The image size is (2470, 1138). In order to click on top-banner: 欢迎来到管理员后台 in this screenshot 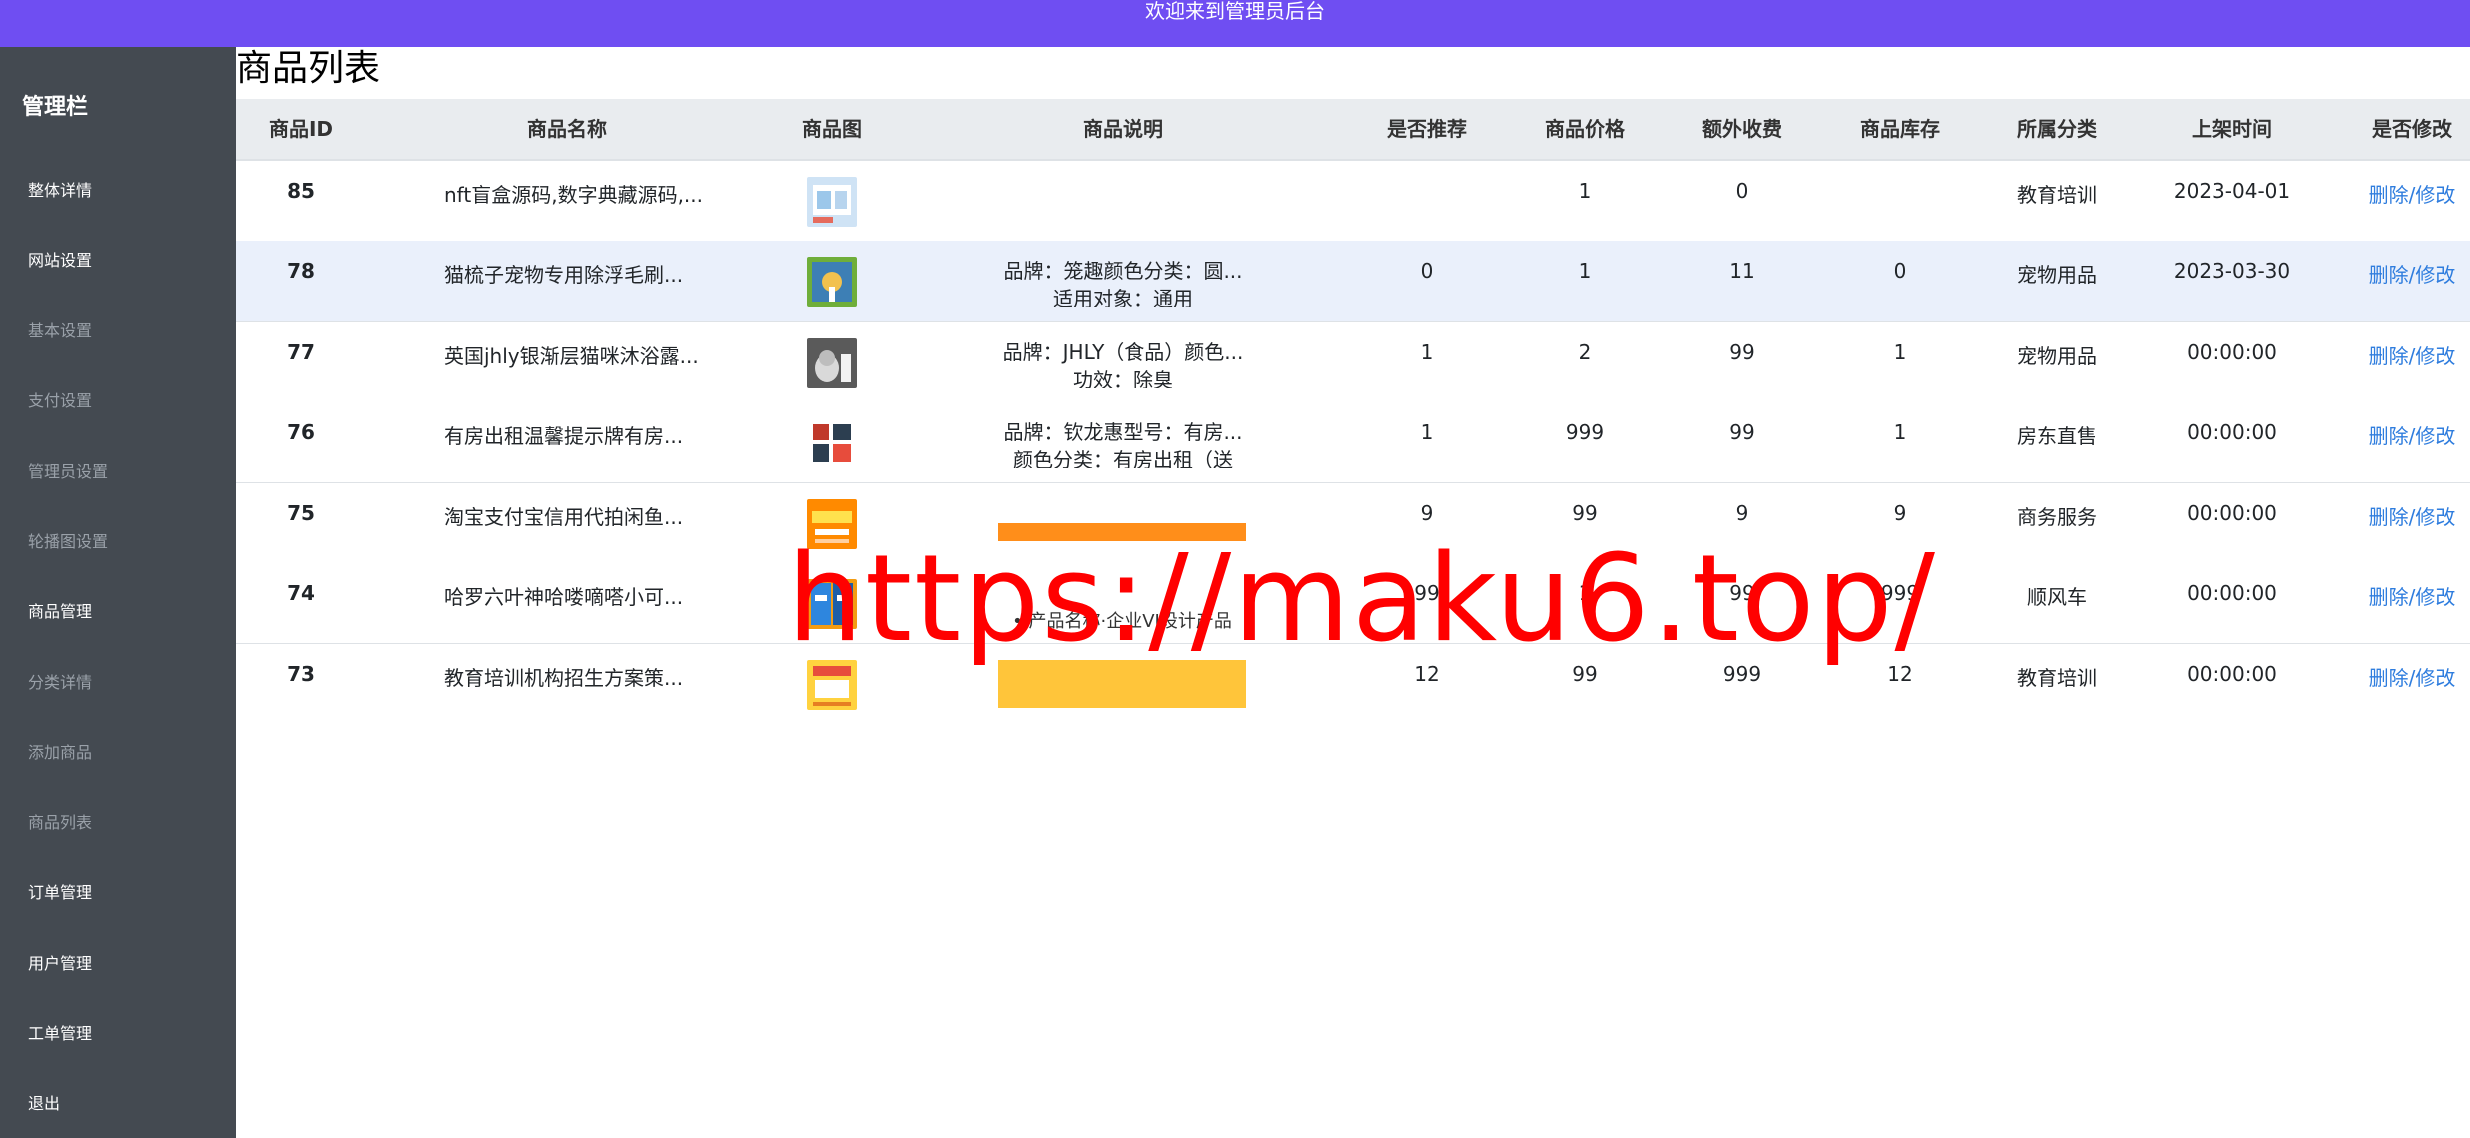, I will do `click(1235, 23)`.